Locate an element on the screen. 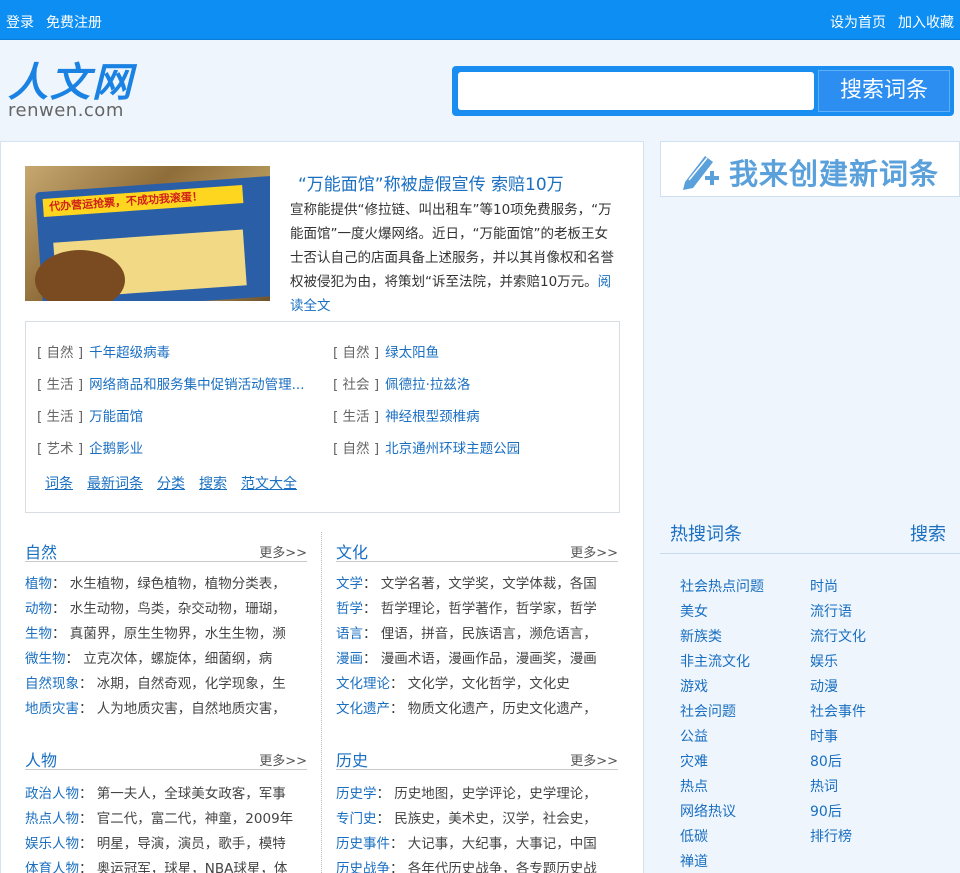 The image size is (960, 873). news-link: 佩德拉·拉兹洛 is located at coordinates (427, 385).